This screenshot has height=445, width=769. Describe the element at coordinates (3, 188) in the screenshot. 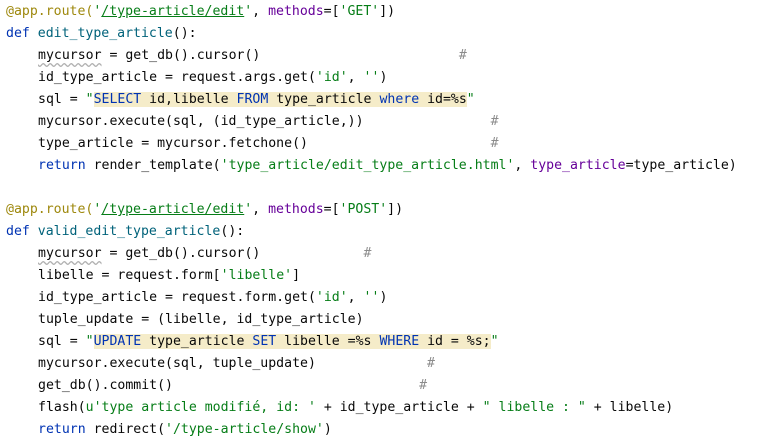

I see `code-line` at that location.